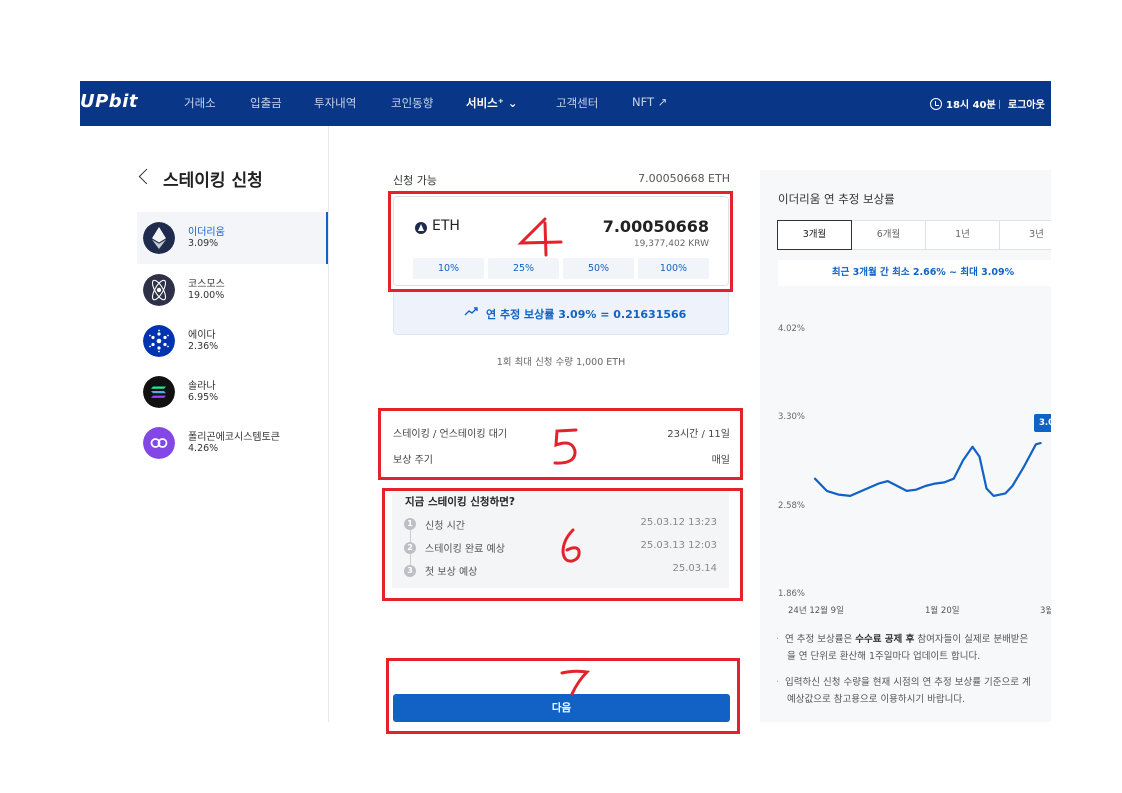  Describe the element at coordinates (816, 611) in the screenshot. I see `x-tick-label: 24년 12월 9일` at that location.